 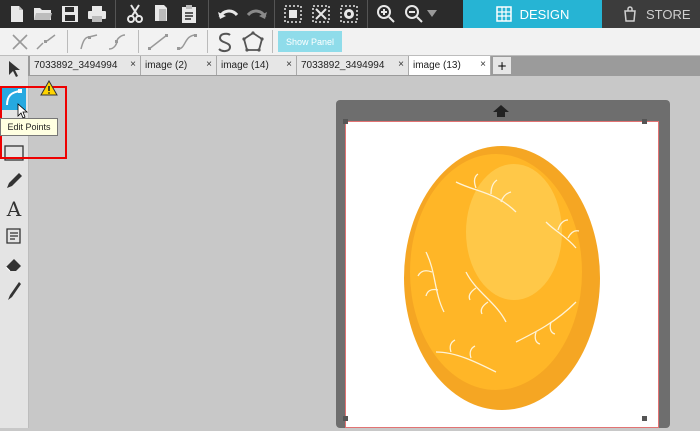 I want to click on document-tab-active: image (13) ×, so click(x=450, y=65).